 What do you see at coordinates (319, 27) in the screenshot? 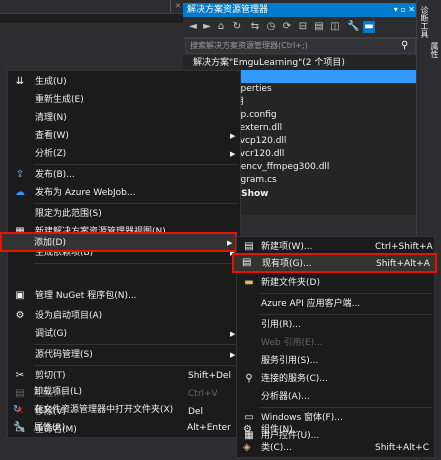
I see `show-all-files-icon: ▤` at bounding box center [319, 27].